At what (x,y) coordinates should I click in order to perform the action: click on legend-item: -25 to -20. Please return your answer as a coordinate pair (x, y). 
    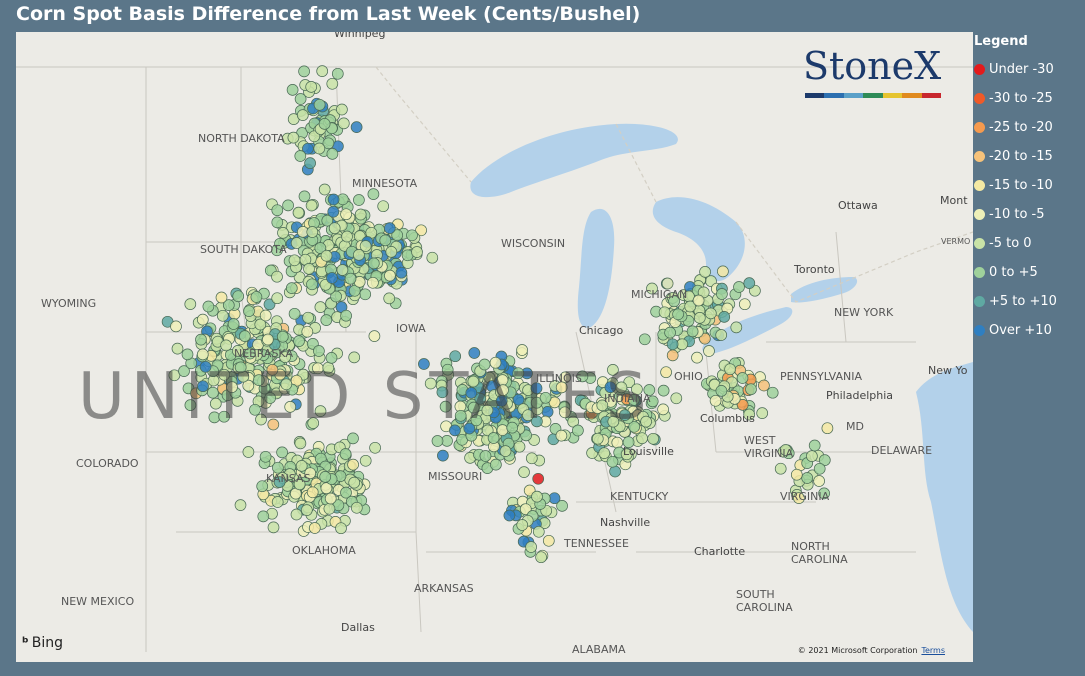
    Looking at the image, I should click on (1029, 127).